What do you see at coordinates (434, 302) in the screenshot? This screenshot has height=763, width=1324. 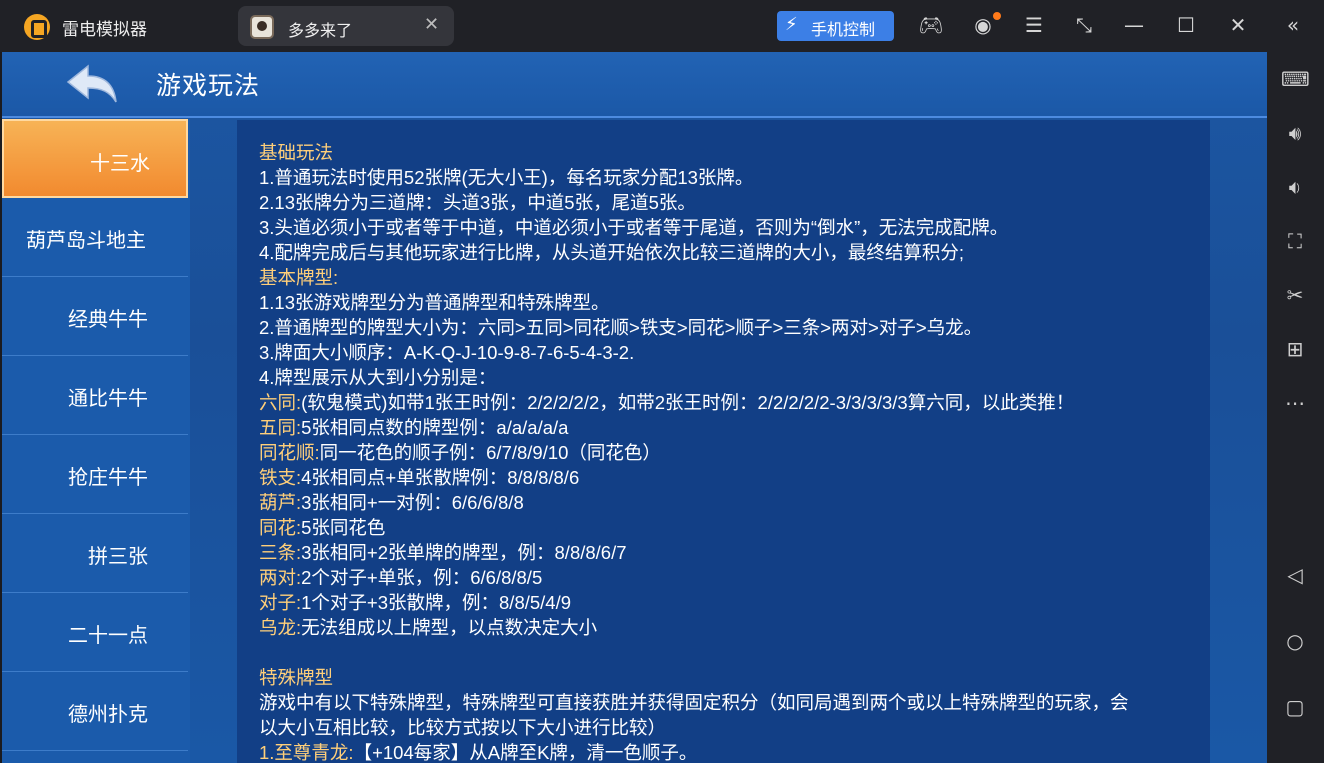 I see `rule-line: 1.13张游戏牌型分为普通牌型和特殊牌型。` at bounding box center [434, 302].